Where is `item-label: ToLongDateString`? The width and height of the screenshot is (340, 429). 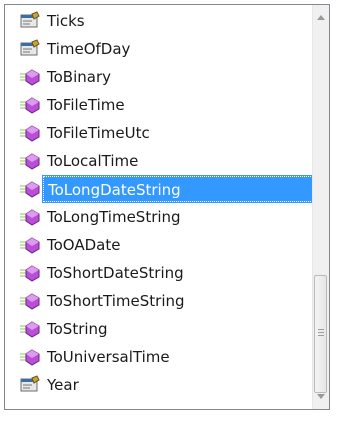 item-label: ToLongDateString is located at coordinates (178, 189).